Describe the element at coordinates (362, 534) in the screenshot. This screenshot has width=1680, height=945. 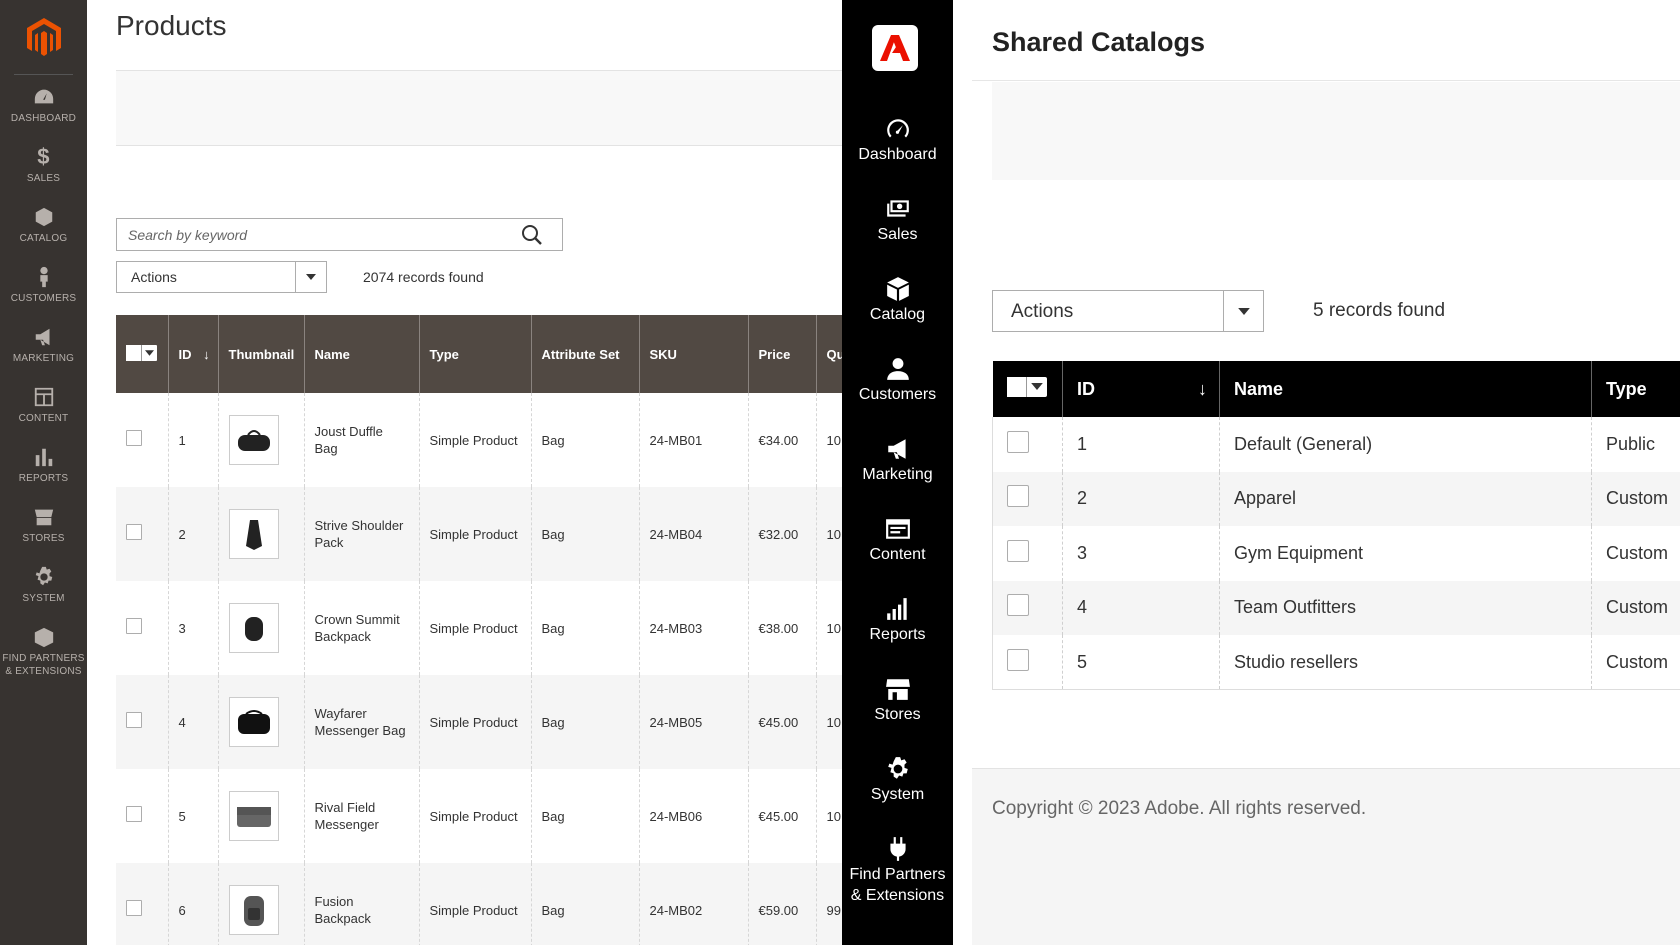
I see `cell-name: Strive Shoulder Pack` at that location.